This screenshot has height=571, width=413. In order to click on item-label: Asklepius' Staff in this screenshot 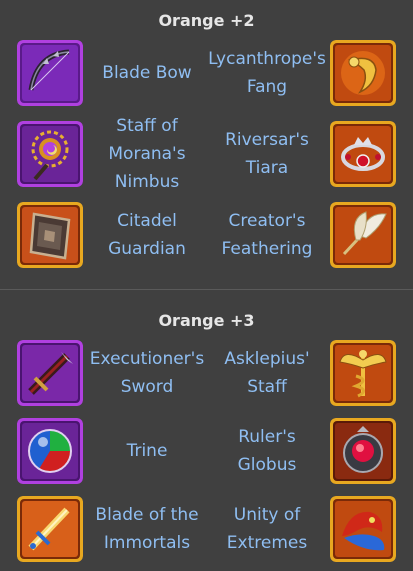, I will do `click(267, 373)`.